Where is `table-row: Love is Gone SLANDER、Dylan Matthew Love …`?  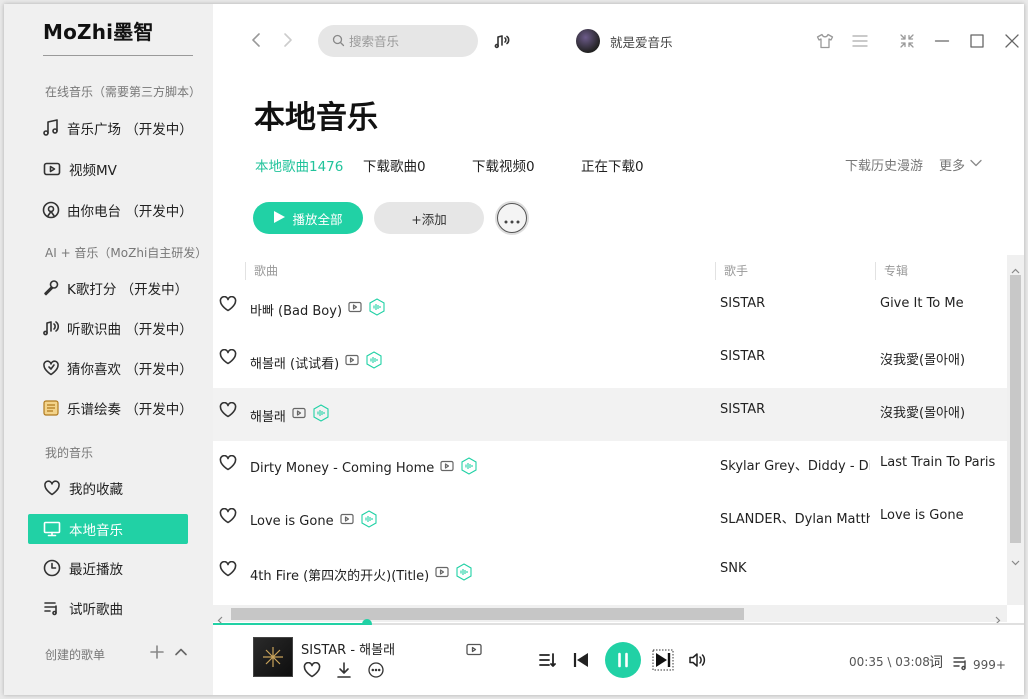
table-row: Love is Gone SLANDER、Dylan Matthew Love … is located at coordinates (610, 520).